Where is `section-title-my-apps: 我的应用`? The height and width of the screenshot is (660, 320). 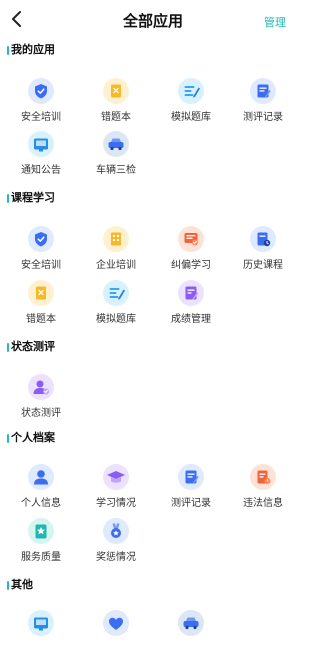 section-title-my-apps: 我的应用 is located at coordinates (31, 50).